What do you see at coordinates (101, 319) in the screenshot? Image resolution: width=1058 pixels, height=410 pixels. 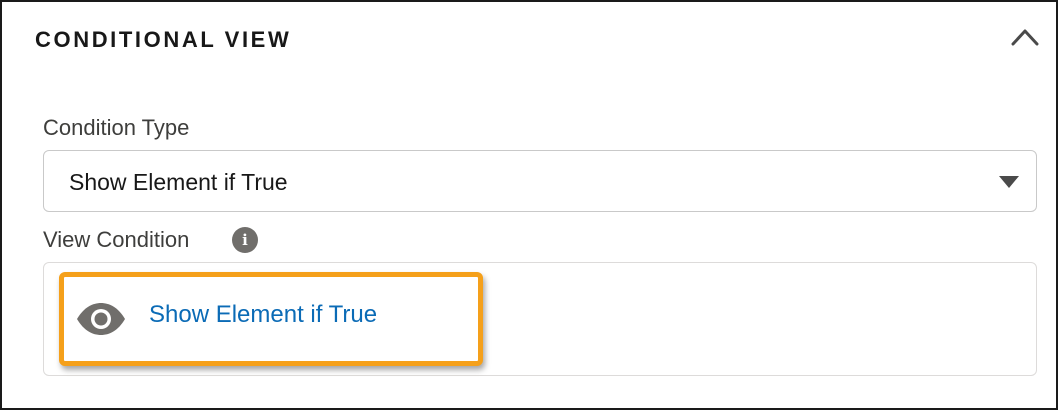 I see `eye-icon` at bounding box center [101, 319].